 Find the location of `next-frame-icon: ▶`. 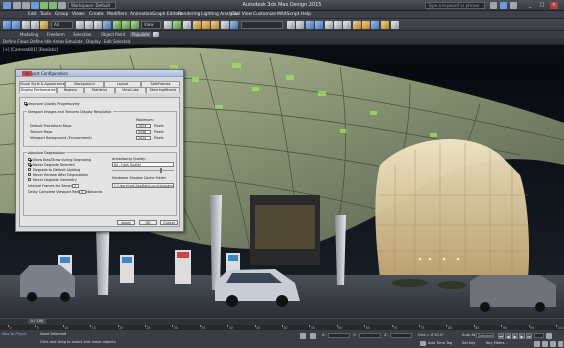

next-frame-icon: ▶ is located at coordinates (522, 336).